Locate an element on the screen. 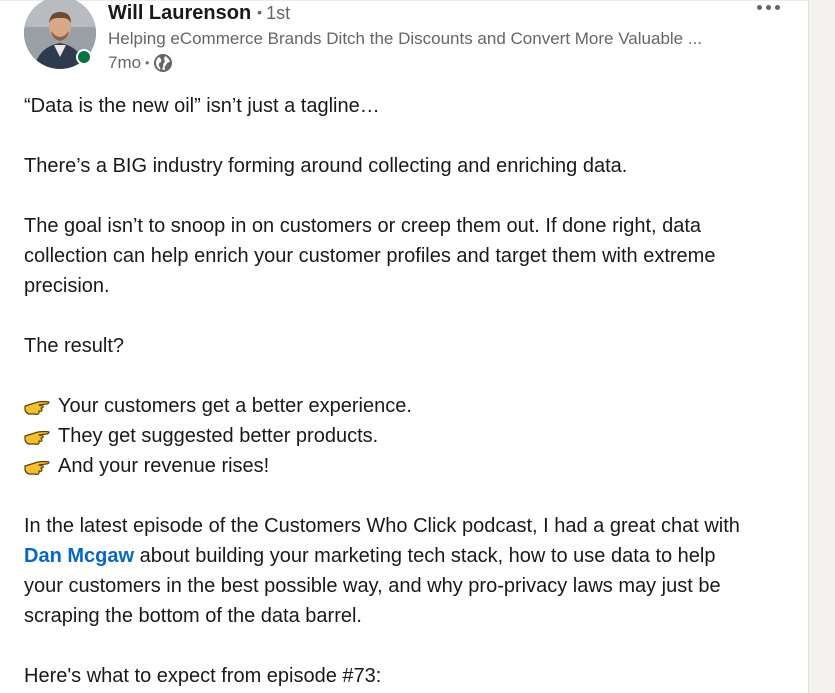 This screenshot has height=693, width=835. post-text-line: precision. is located at coordinates (67, 286).